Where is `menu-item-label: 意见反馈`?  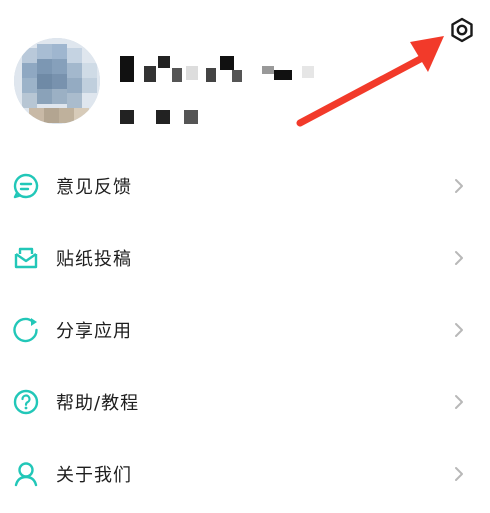
menu-item-label: 意见反馈 is located at coordinates (94, 187).